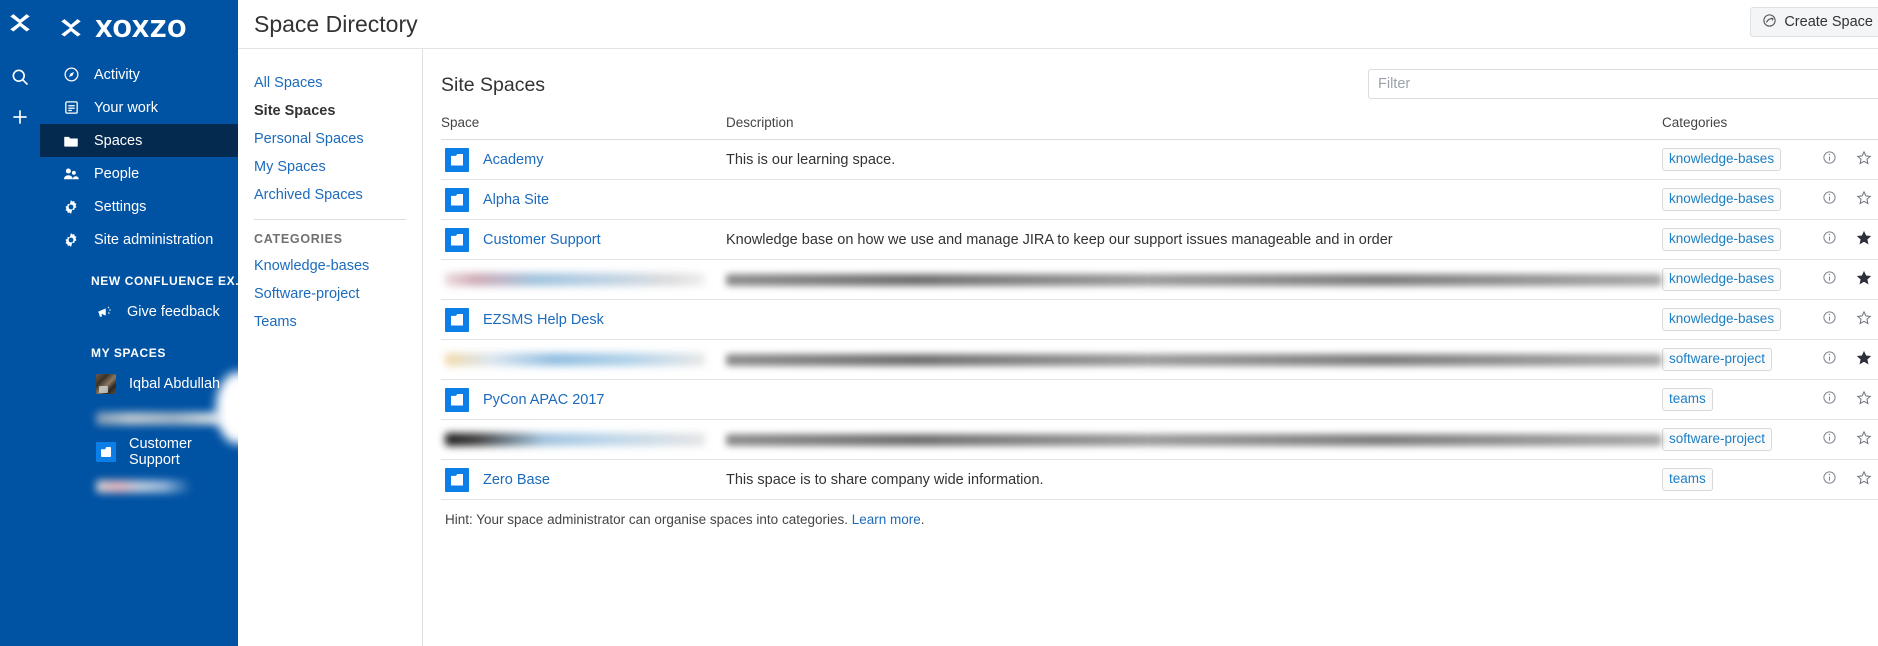  What do you see at coordinates (338, 266) in the screenshot?
I see `category-link-knowledge-bases: Knowledge-bases` at bounding box center [338, 266].